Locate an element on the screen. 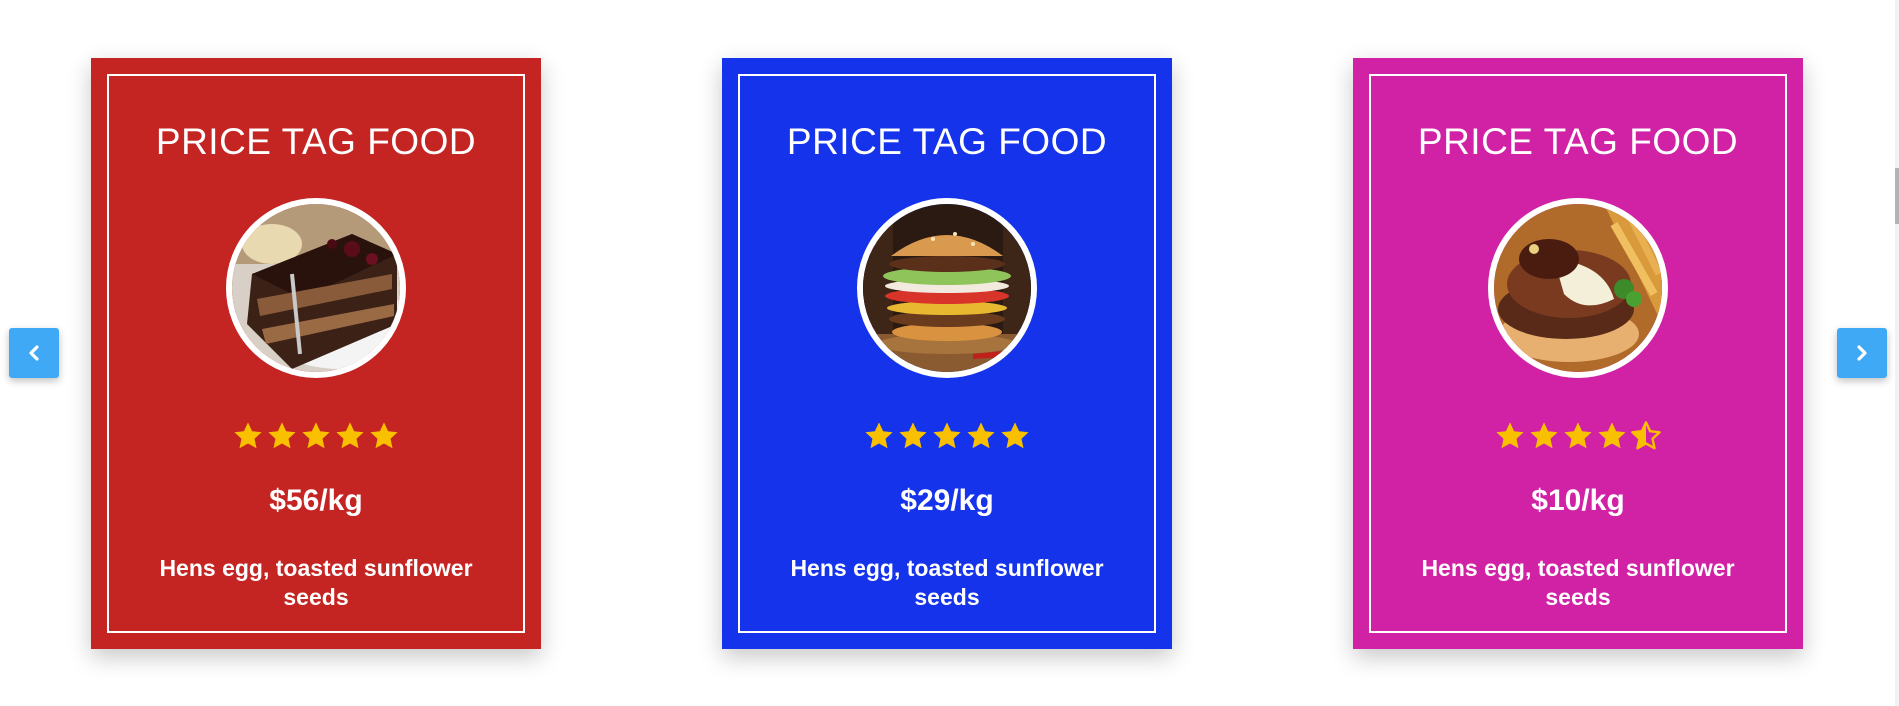 This screenshot has width=1899, height=706. burger-image is located at coordinates (947, 288).